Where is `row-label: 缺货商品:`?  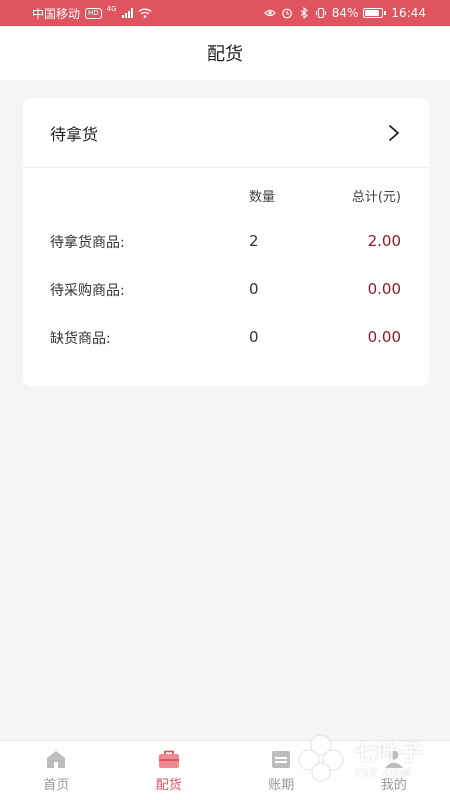
row-label: 缺货商品: is located at coordinates (80, 339).